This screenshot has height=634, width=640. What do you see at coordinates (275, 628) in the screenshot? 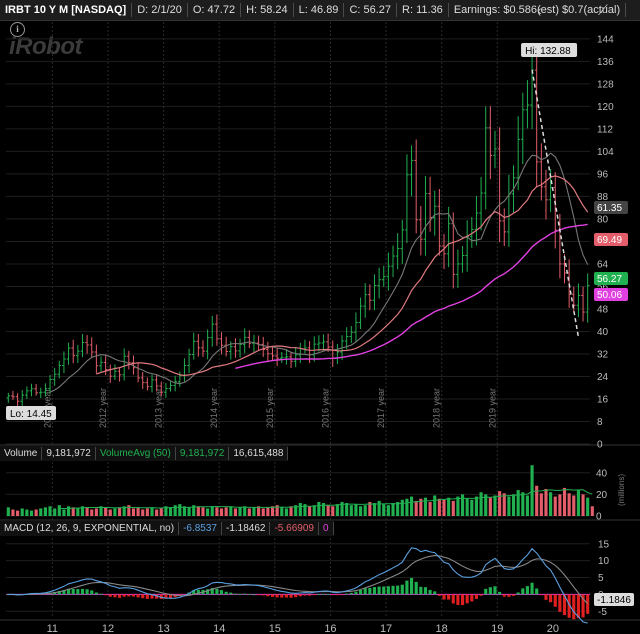
I see `x-tick-label: 15` at bounding box center [275, 628].